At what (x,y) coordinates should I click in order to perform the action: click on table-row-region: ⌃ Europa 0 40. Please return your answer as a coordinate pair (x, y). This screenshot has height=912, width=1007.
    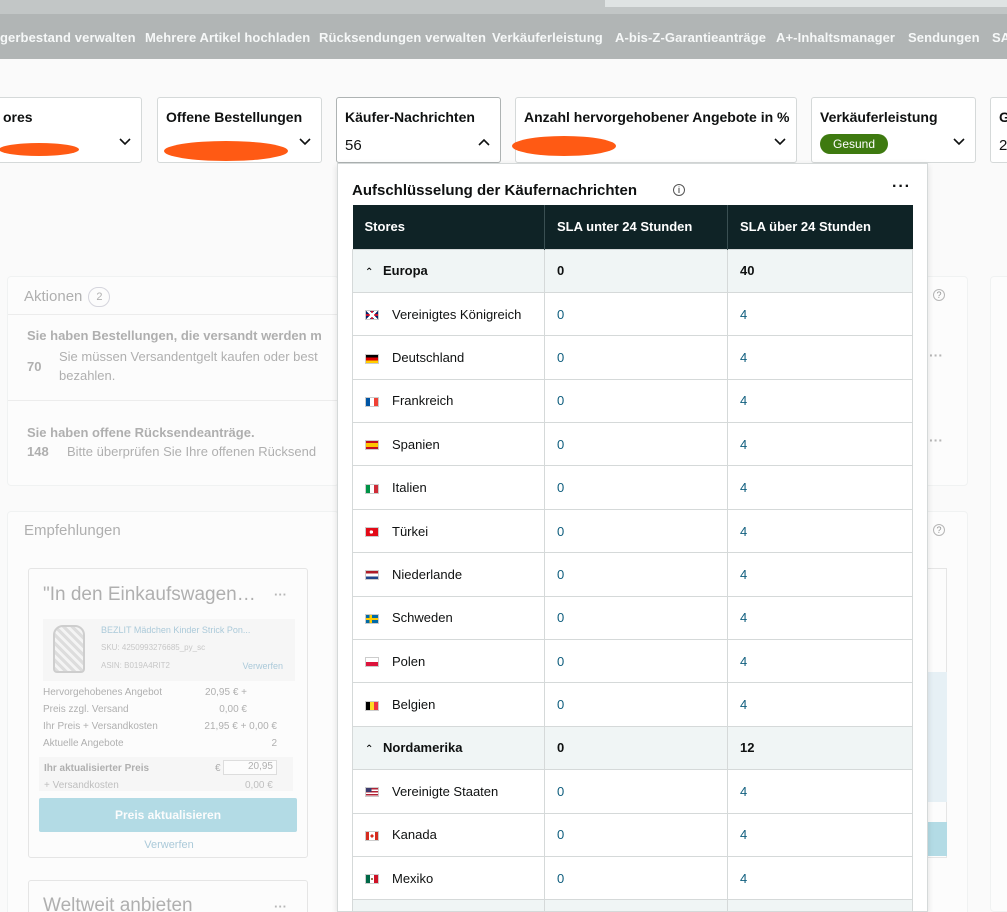
    Looking at the image, I should click on (632, 270).